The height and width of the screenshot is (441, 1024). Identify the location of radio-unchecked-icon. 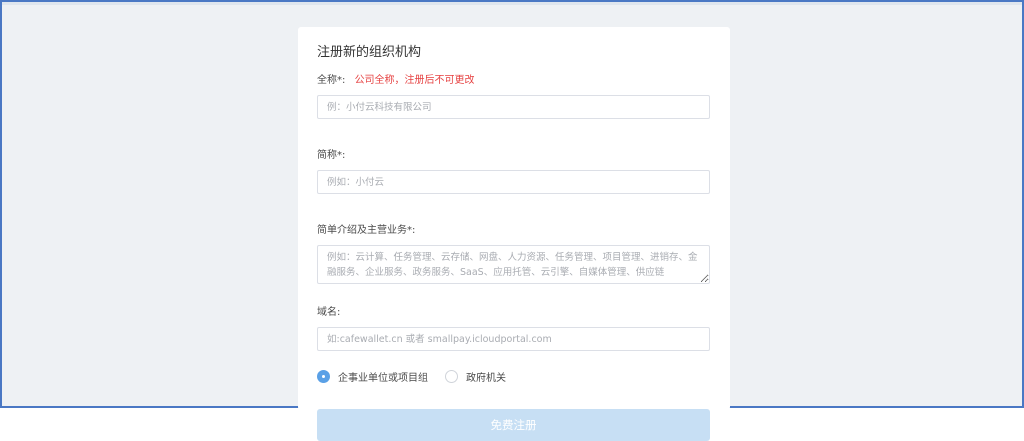
(451, 376).